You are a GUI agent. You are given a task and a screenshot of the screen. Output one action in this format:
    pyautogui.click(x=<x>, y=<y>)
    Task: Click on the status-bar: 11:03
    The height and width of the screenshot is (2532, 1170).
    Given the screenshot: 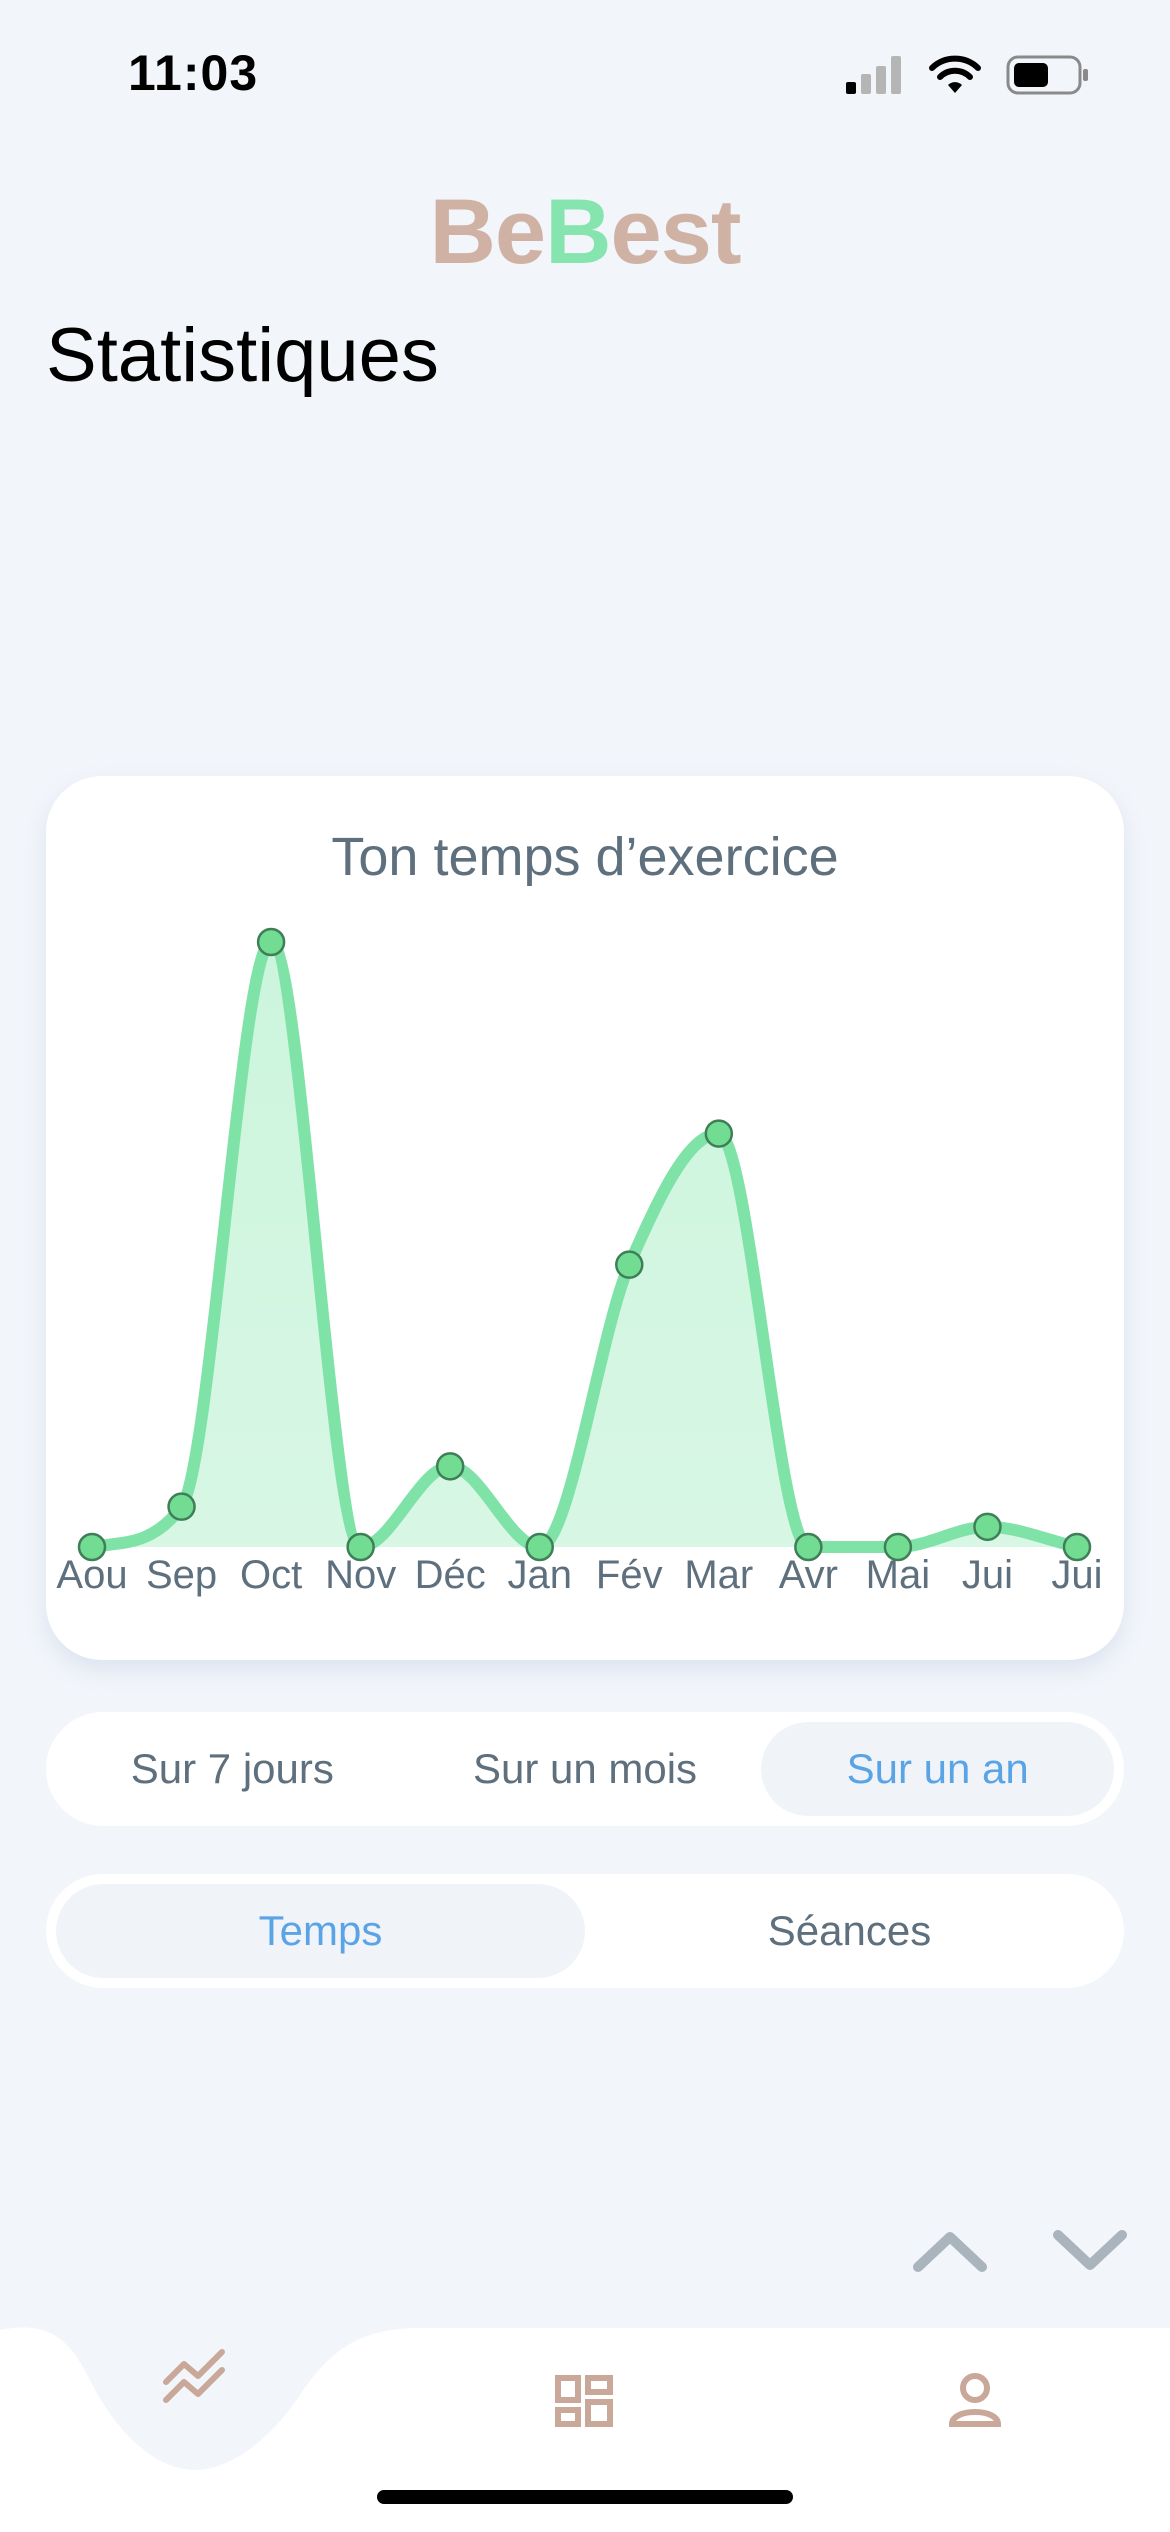 What is the action you would take?
    pyautogui.click(x=585, y=75)
    